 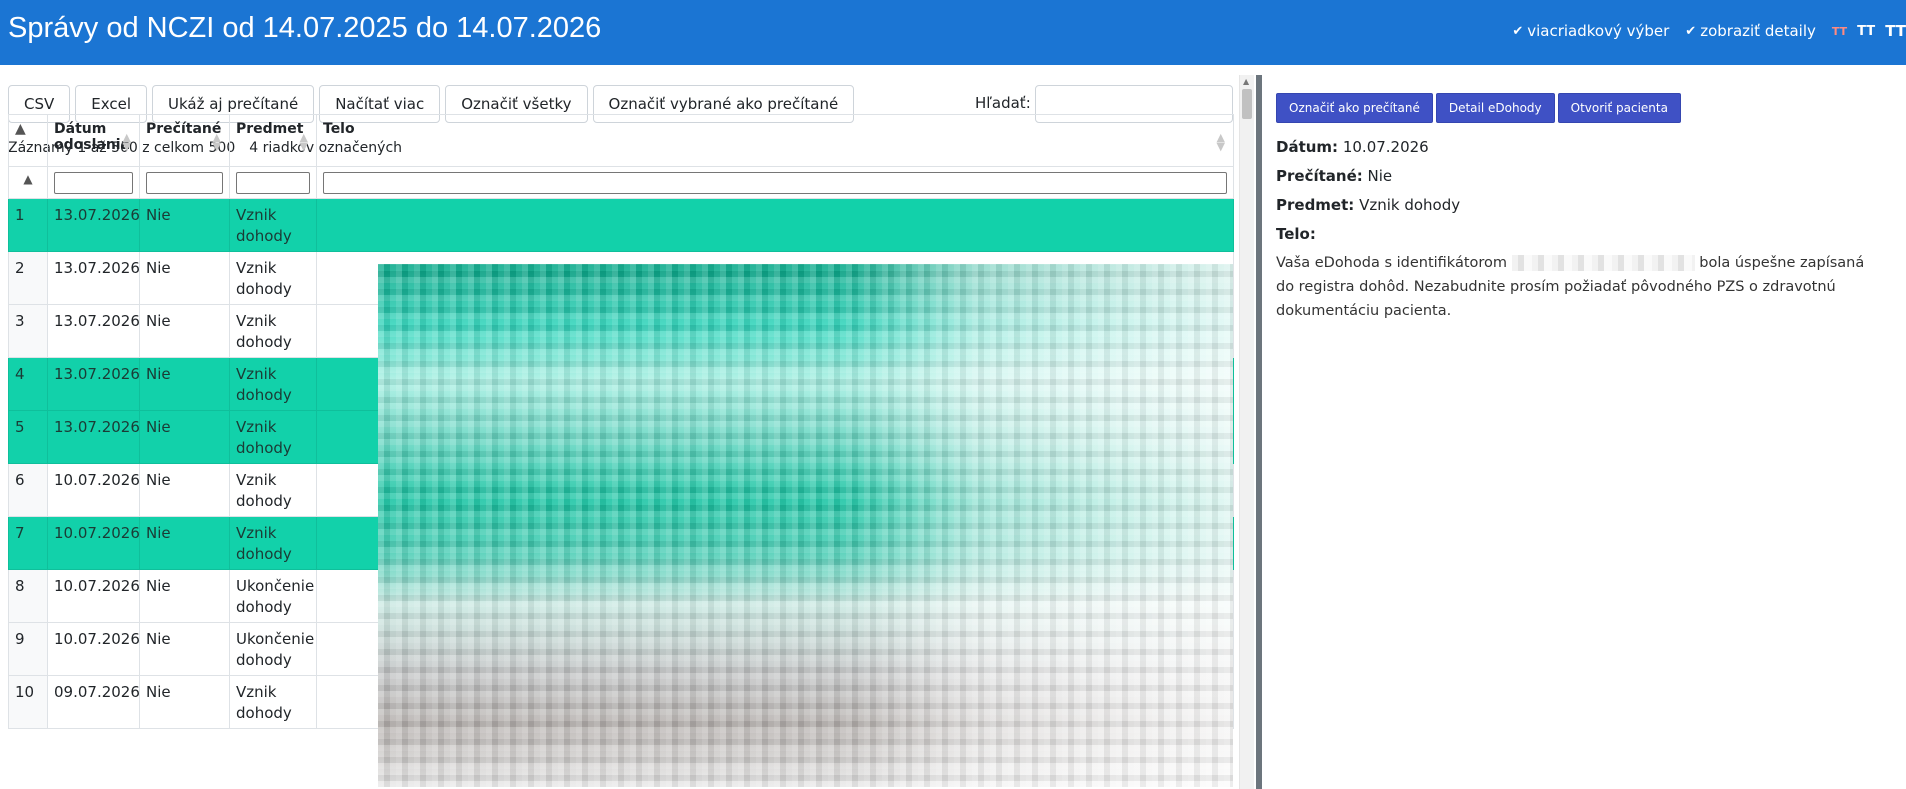 I want to click on body-cell, so click(x=775, y=225).